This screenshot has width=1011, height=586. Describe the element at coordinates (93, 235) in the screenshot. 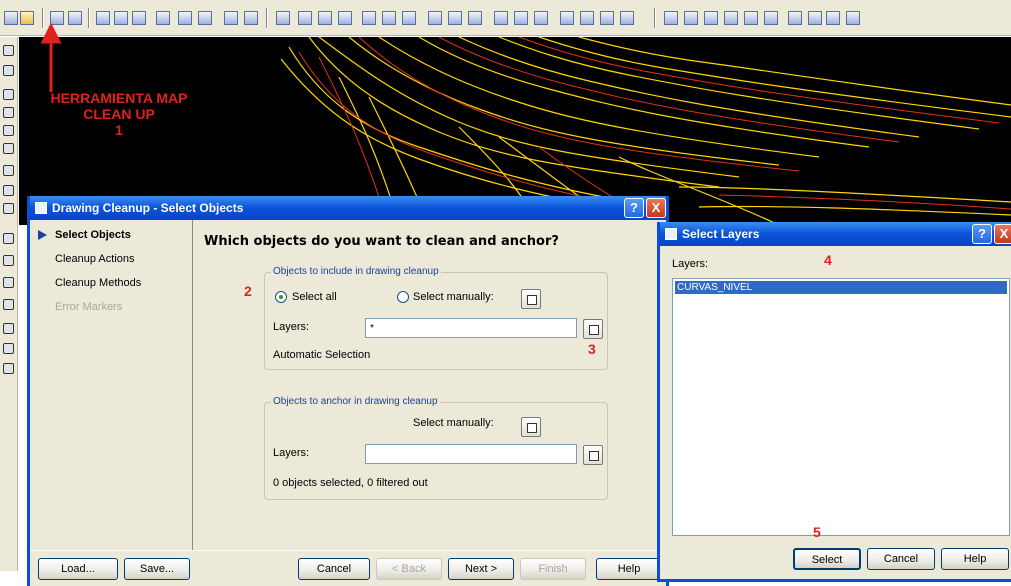

I see `step-select-objects: Select Objects` at that location.